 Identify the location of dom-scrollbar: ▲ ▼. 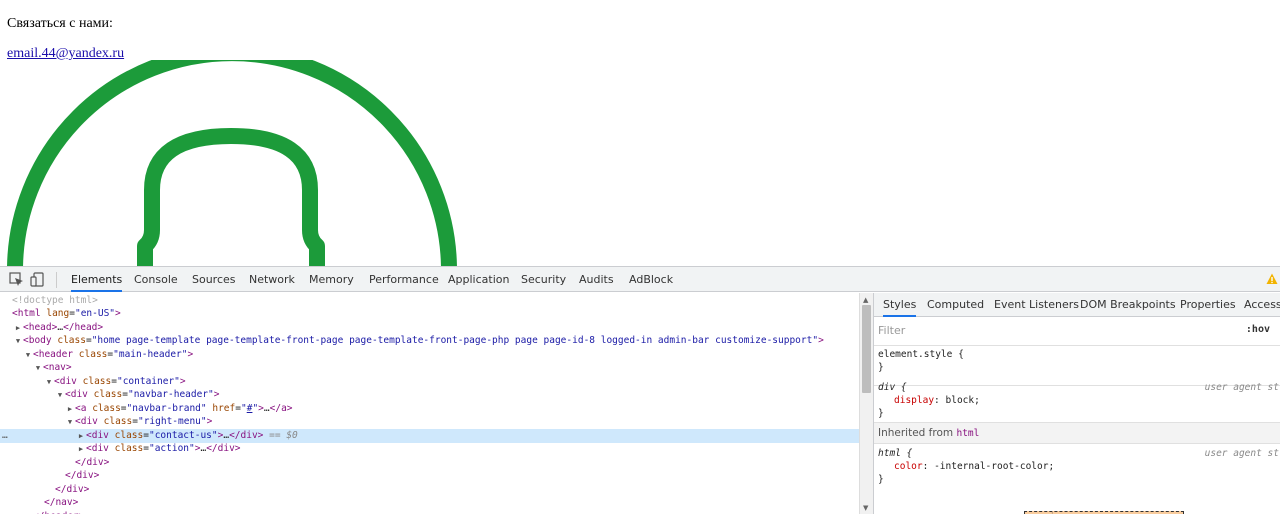
(866, 403).